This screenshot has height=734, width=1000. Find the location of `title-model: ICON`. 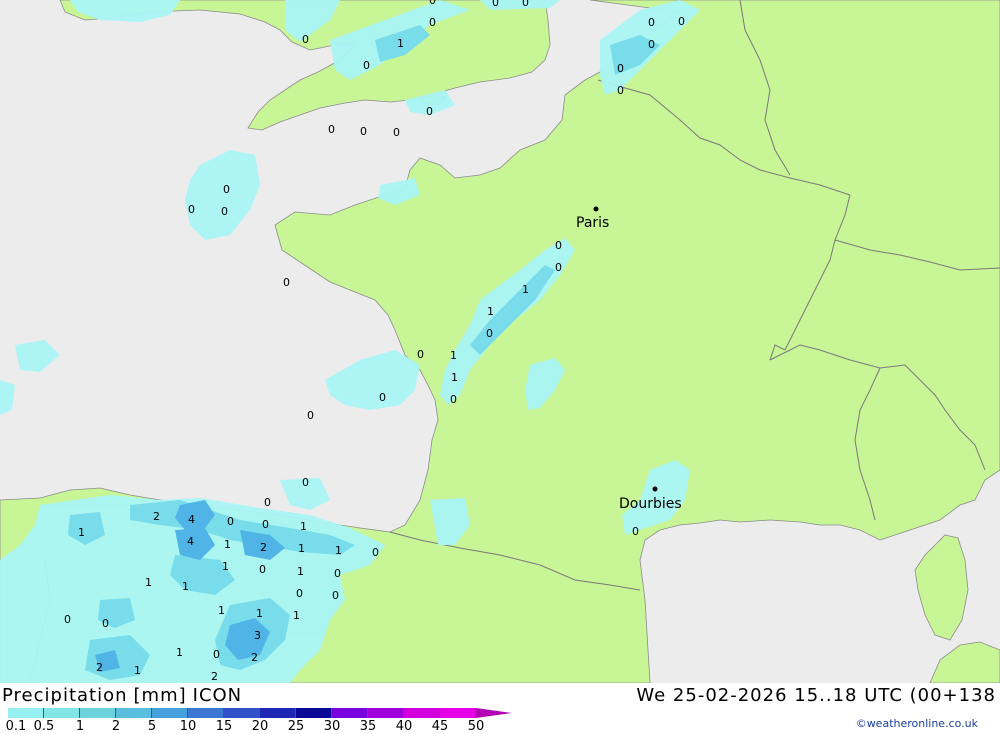

title-model: ICON is located at coordinates (217, 695).